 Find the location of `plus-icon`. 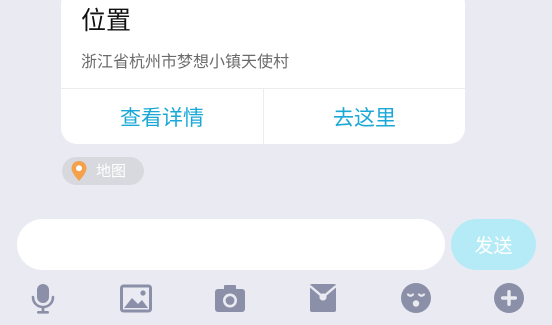

plus-icon is located at coordinates (509, 298).